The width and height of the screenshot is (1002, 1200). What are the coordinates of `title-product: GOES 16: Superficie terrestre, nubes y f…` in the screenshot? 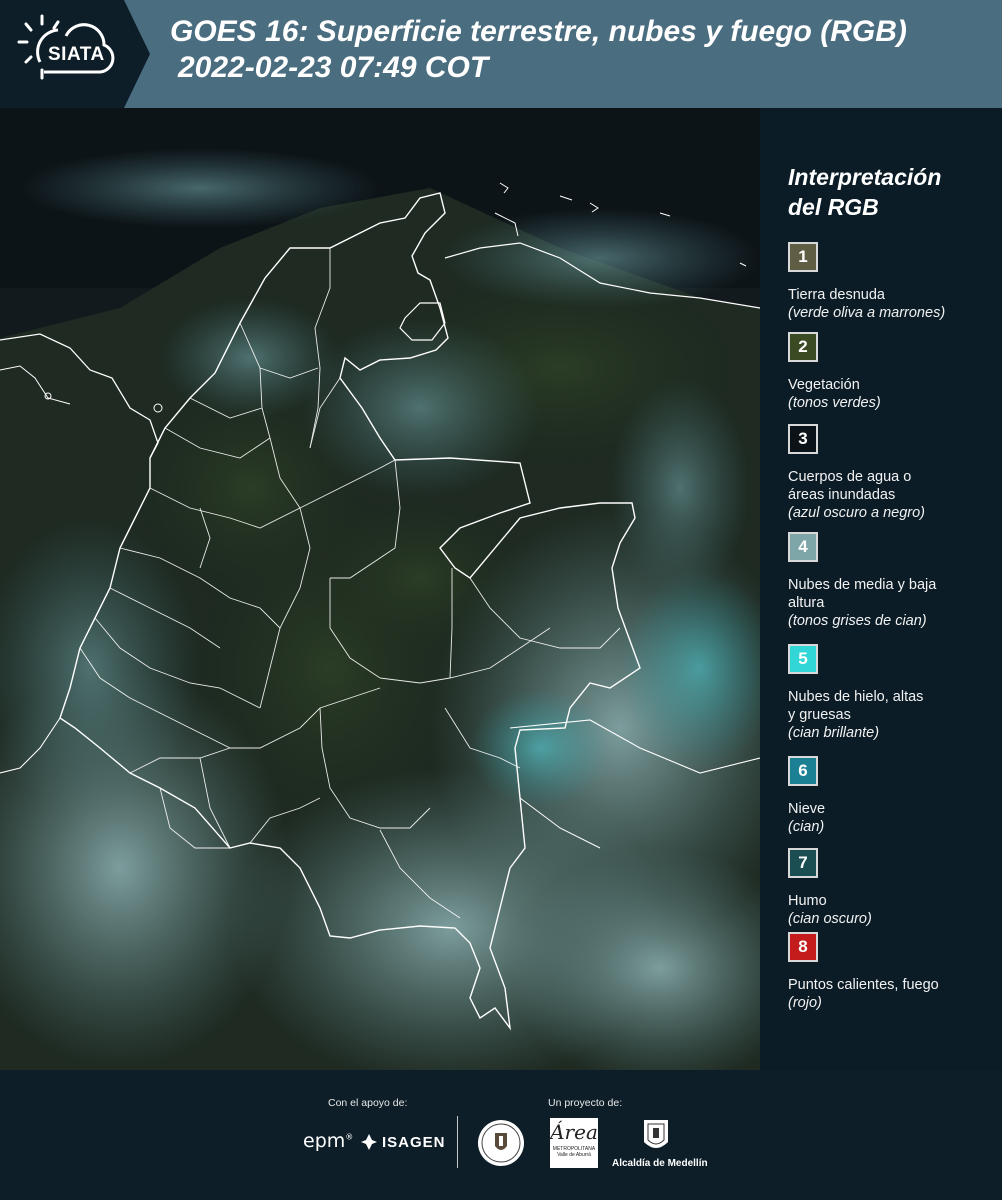 It's located at (538, 31).